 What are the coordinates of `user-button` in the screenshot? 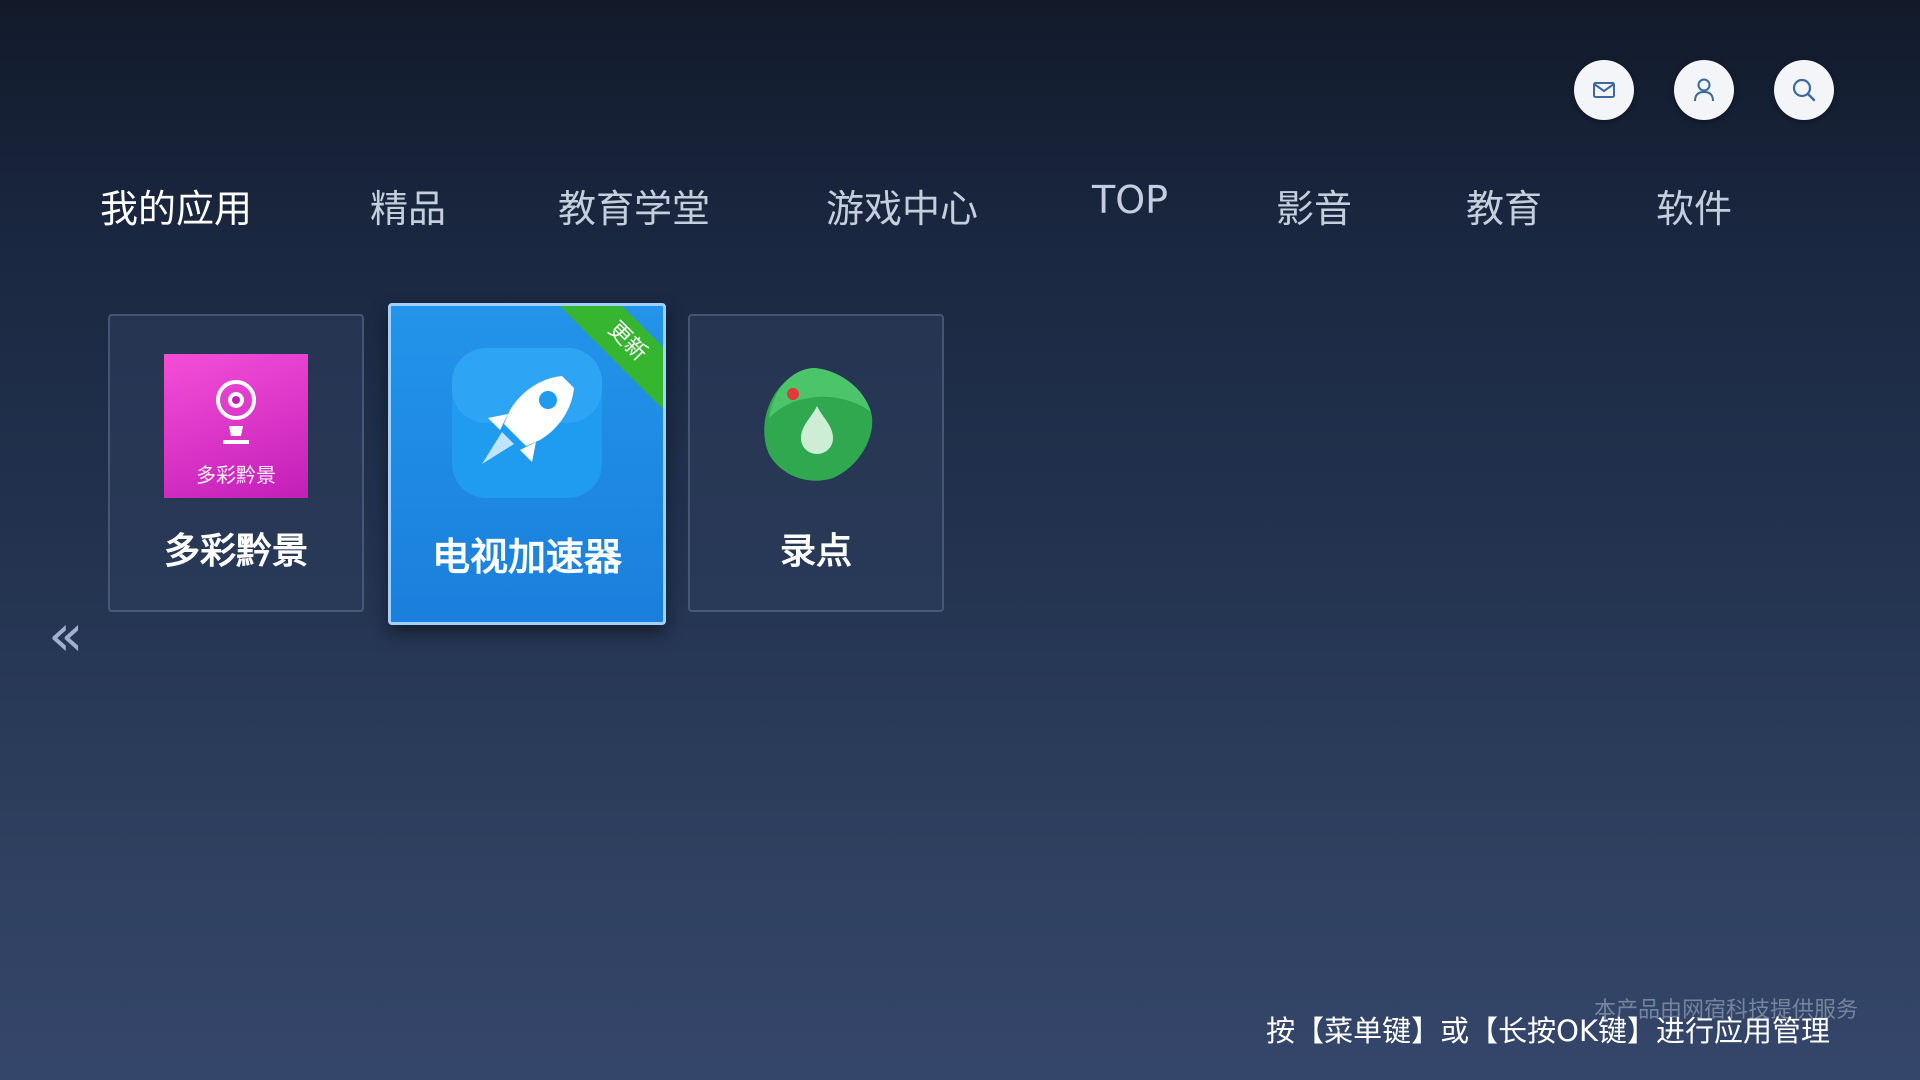 It's located at (1704, 90).